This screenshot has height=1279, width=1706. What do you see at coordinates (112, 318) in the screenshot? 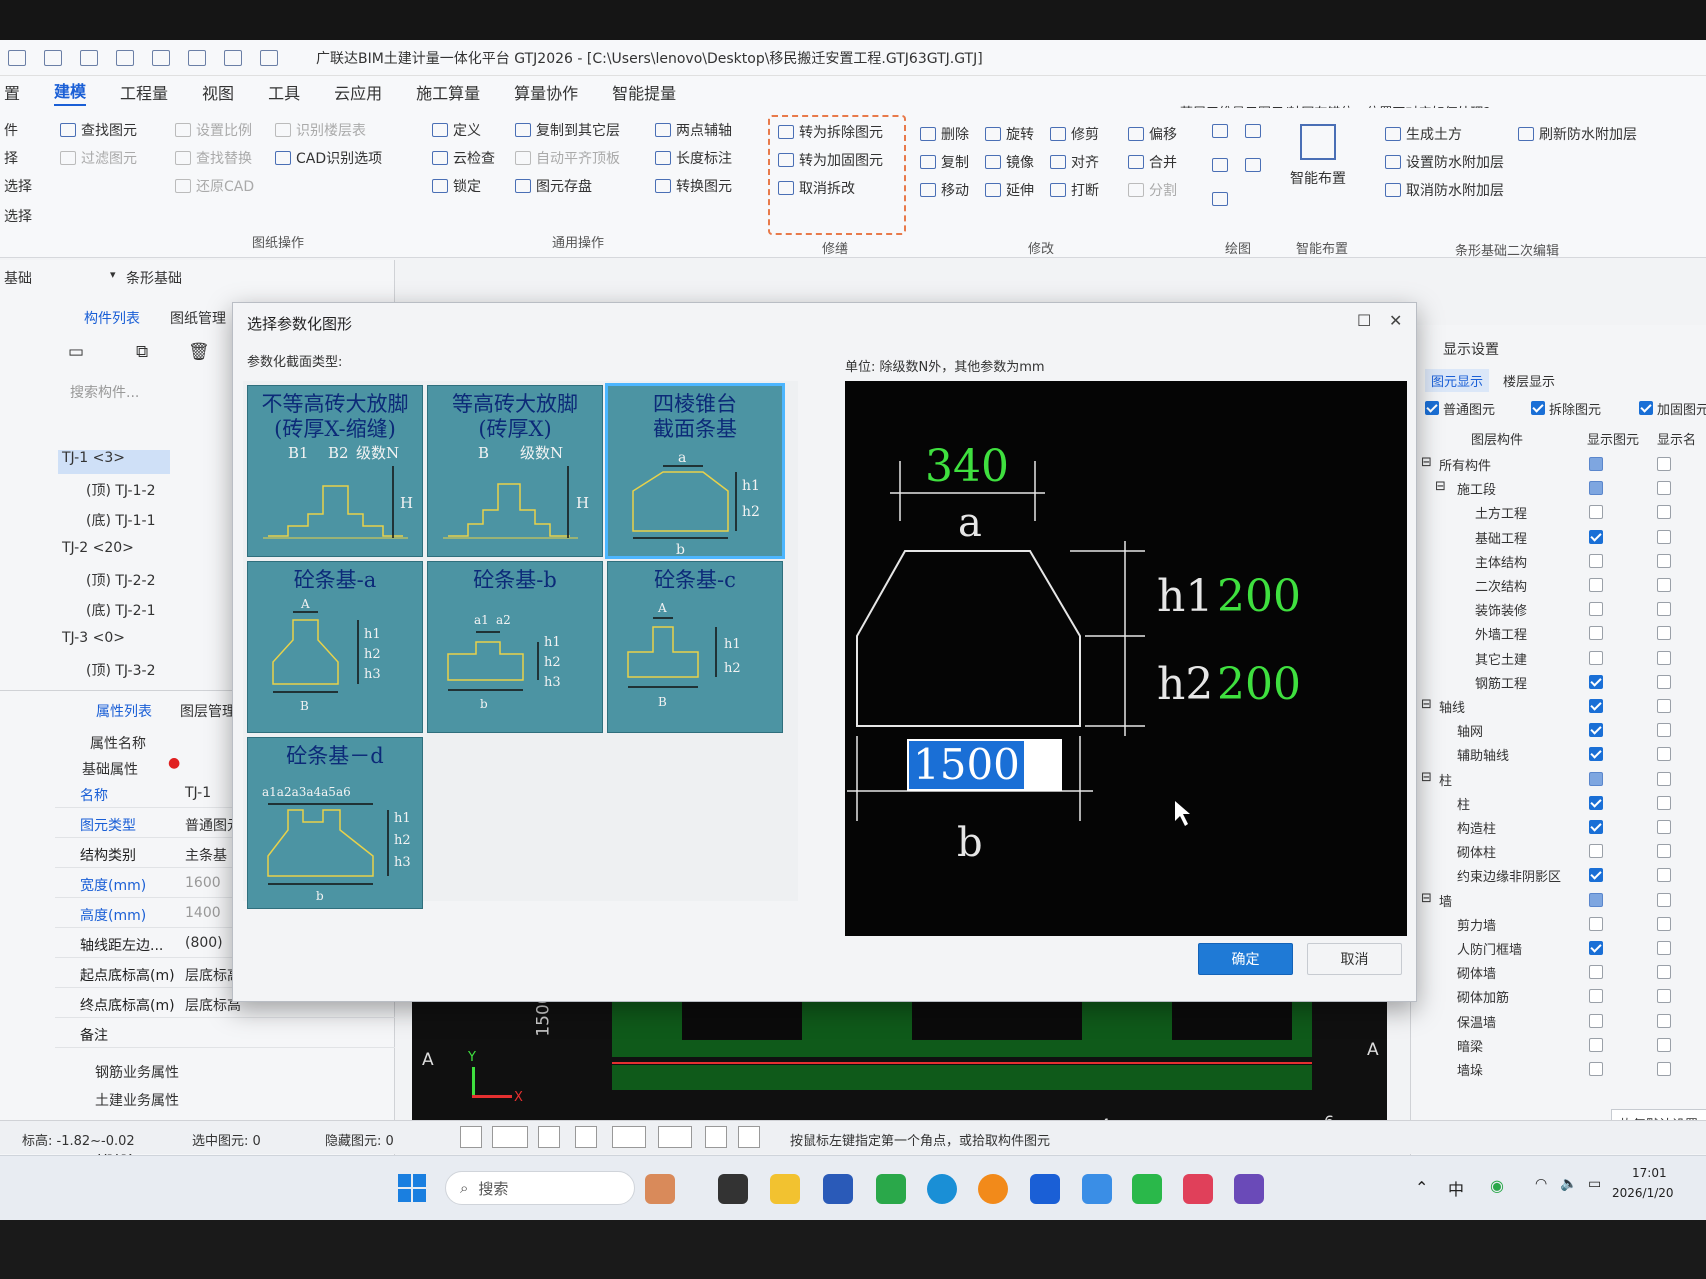
I see `tab-component-list: 构件列表` at bounding box center [112, 318].